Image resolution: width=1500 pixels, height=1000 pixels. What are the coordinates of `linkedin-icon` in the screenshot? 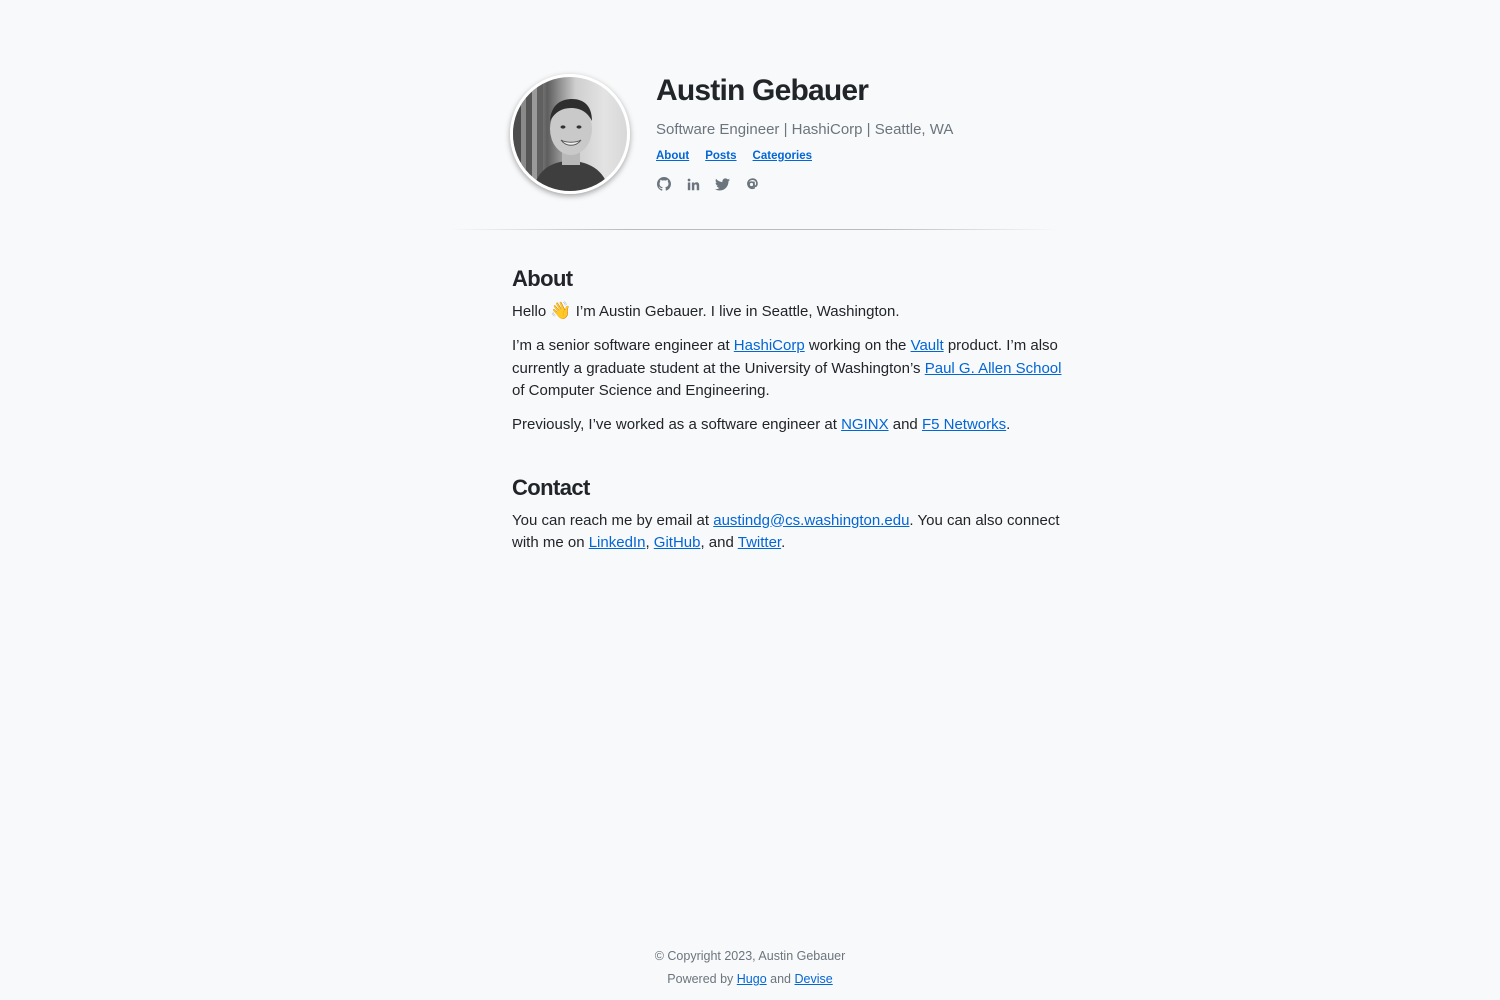 It's located at (693, 184).